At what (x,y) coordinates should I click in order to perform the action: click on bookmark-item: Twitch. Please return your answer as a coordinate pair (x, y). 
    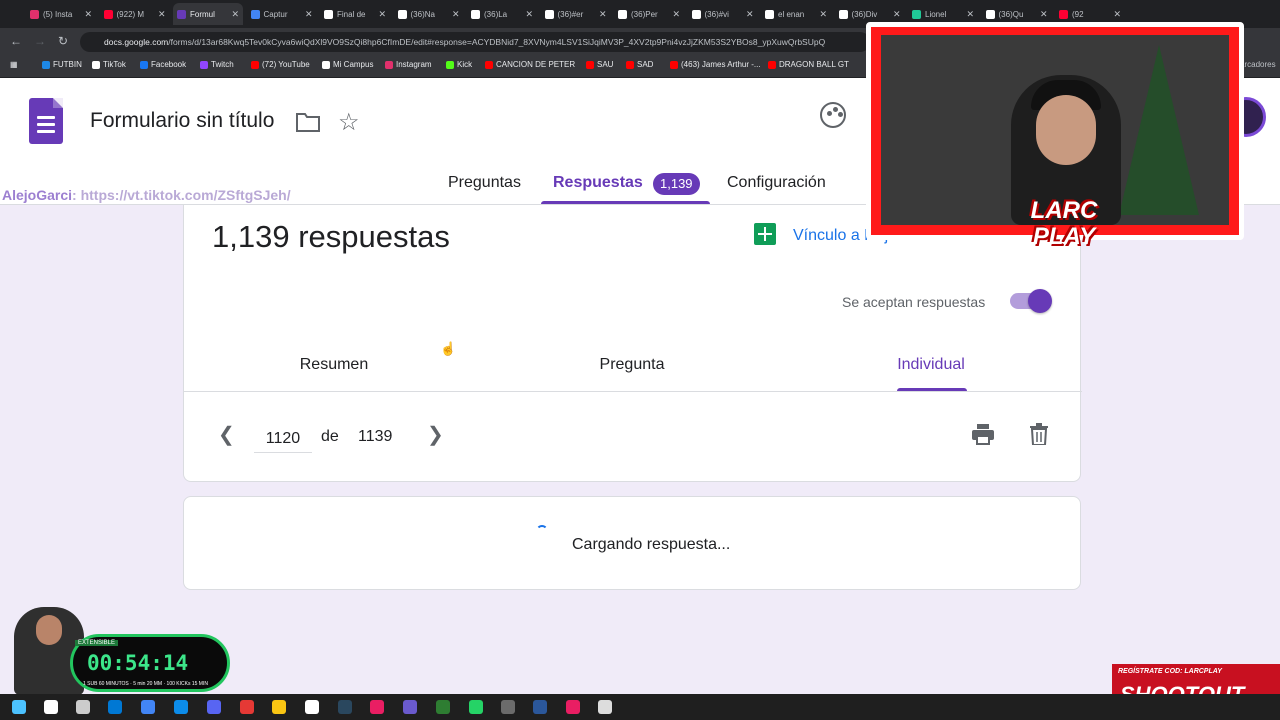
    Looking at the image, I should click on (217, 64).